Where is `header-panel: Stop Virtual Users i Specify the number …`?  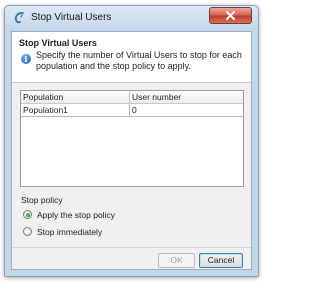 header-panel: Stop Virtual Users i Specify the number … is located at coordinates (131, 57).